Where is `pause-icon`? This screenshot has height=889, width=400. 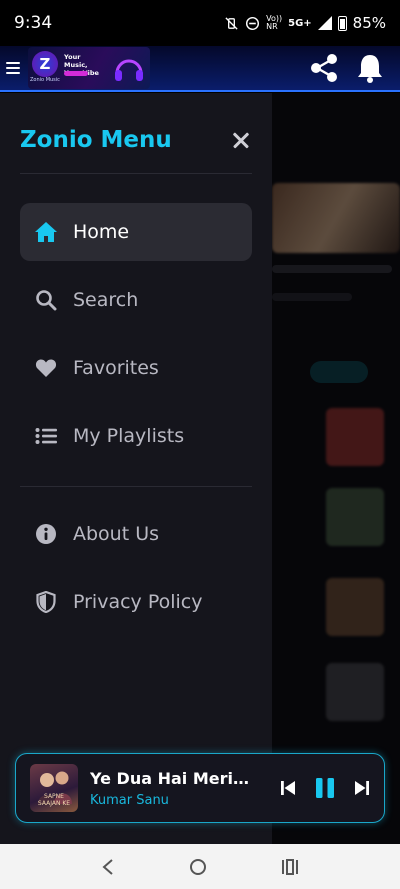 pause-icon is located at coordinates (325, 788).